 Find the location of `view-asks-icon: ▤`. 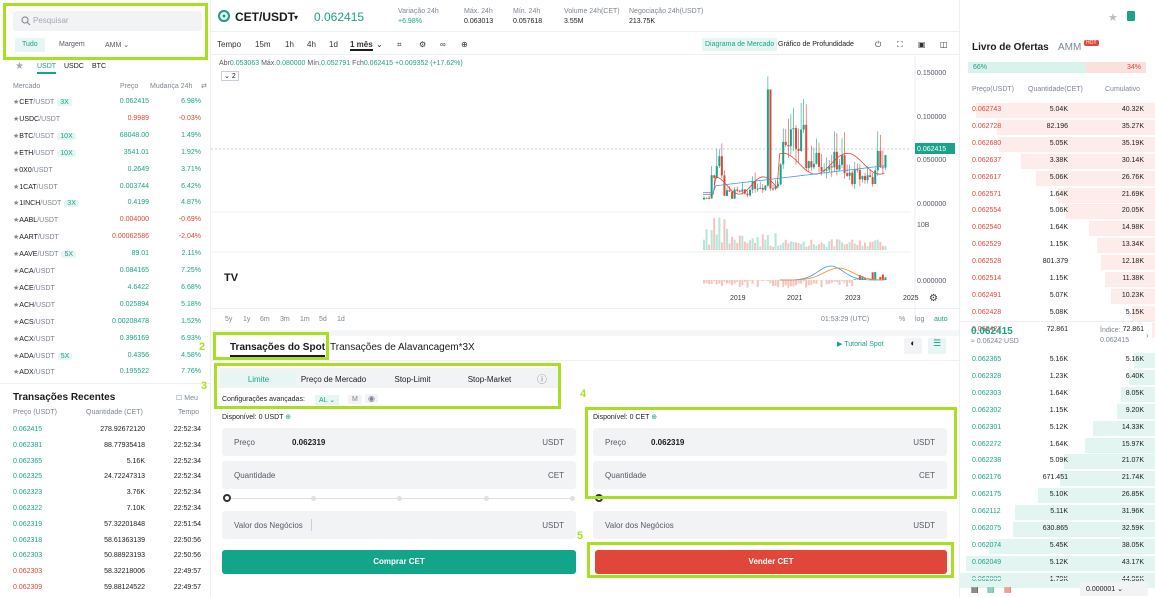

view-asks-icon: ▤ is located at coordinates (1008, 589).